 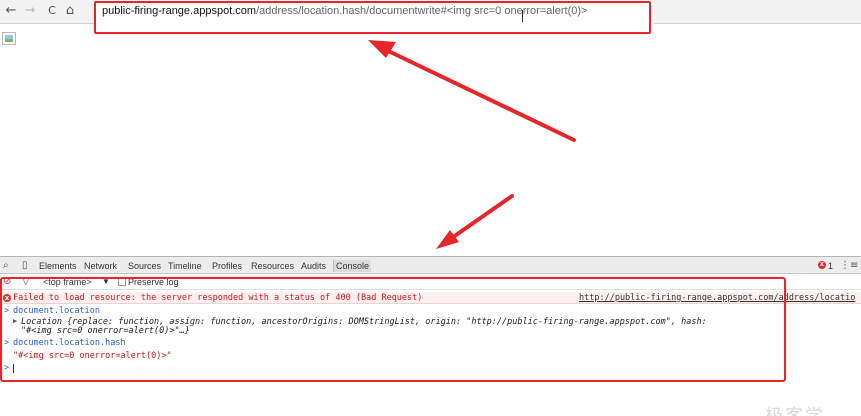 What do you see at coordinates (185, 266) in the screenshot?
I see `tab-timeline: Timeline` at bounding box center [185, 266].